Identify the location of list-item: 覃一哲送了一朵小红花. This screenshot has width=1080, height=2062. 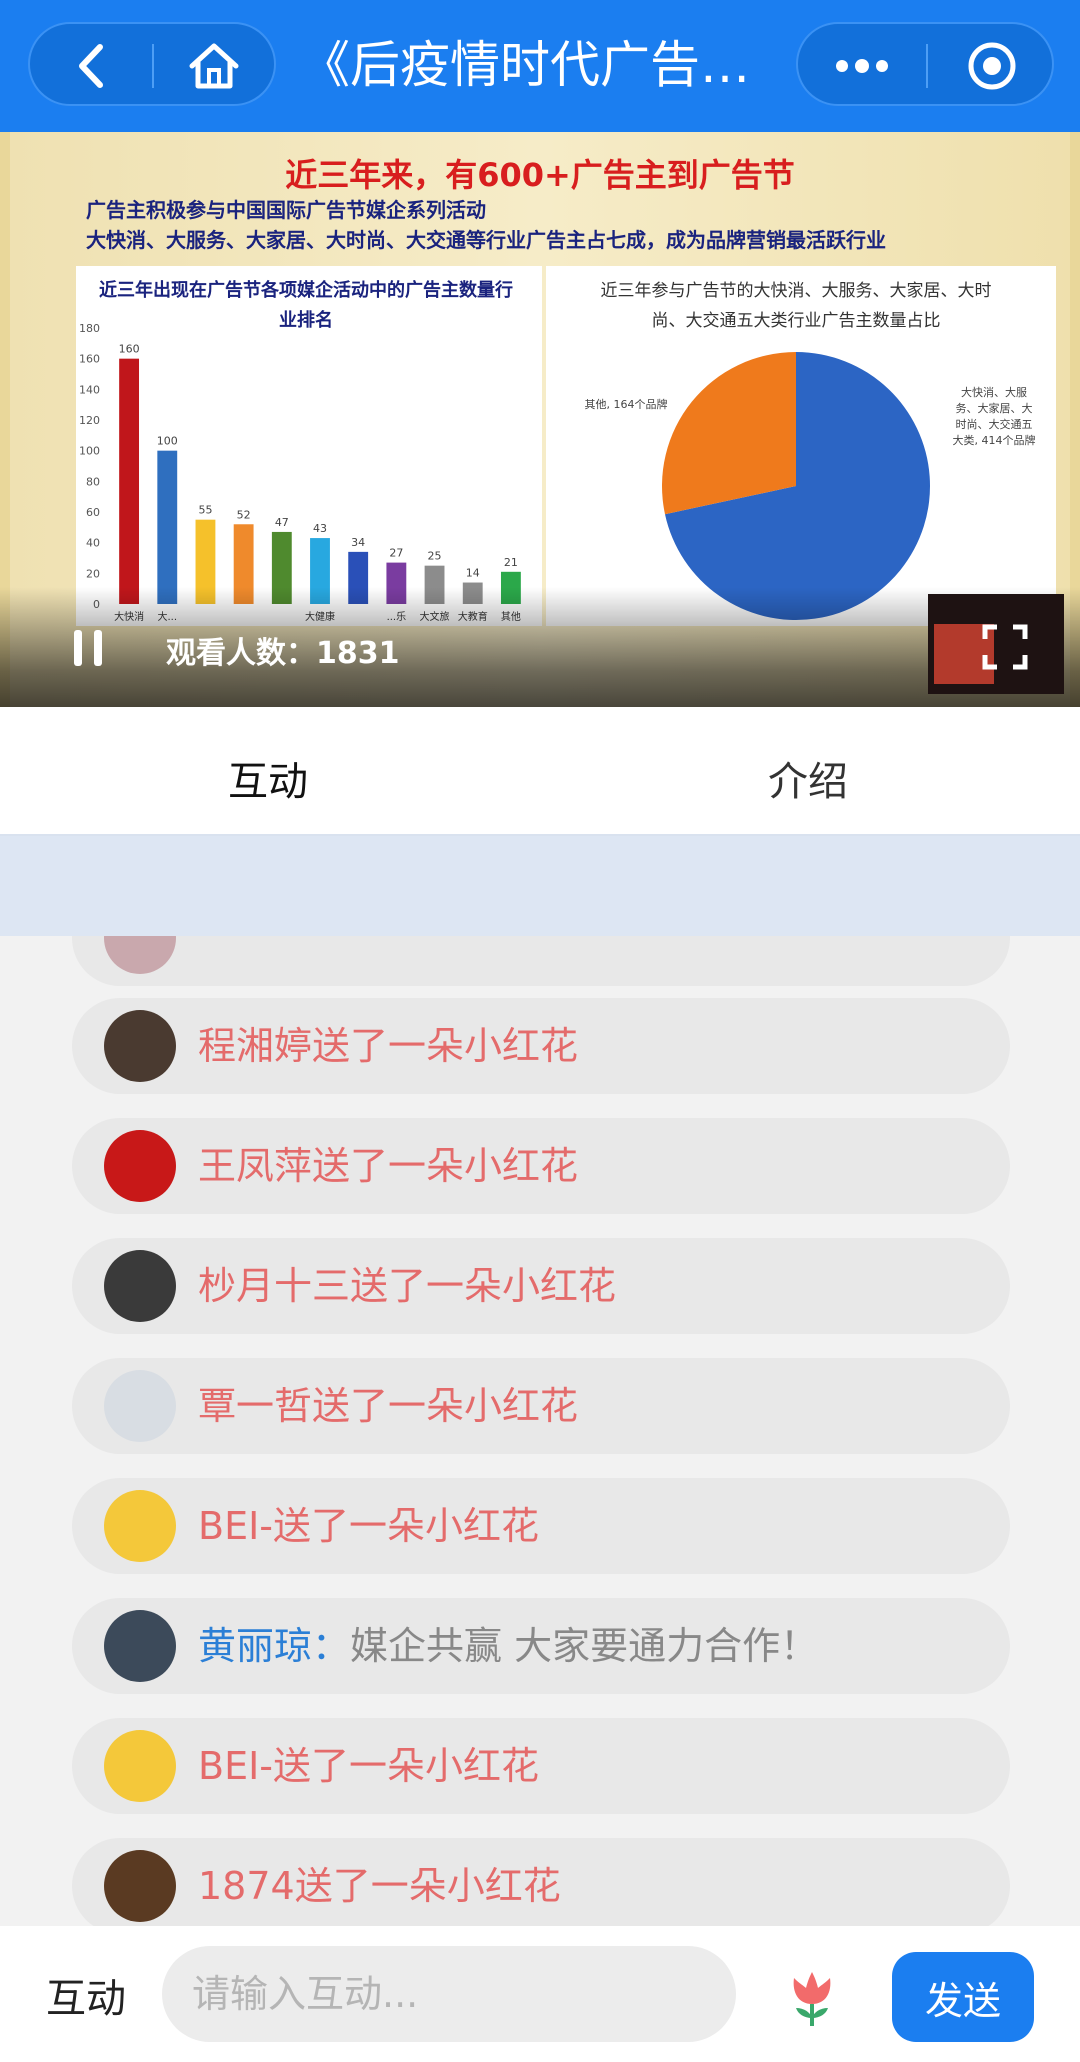
(541, 1406).